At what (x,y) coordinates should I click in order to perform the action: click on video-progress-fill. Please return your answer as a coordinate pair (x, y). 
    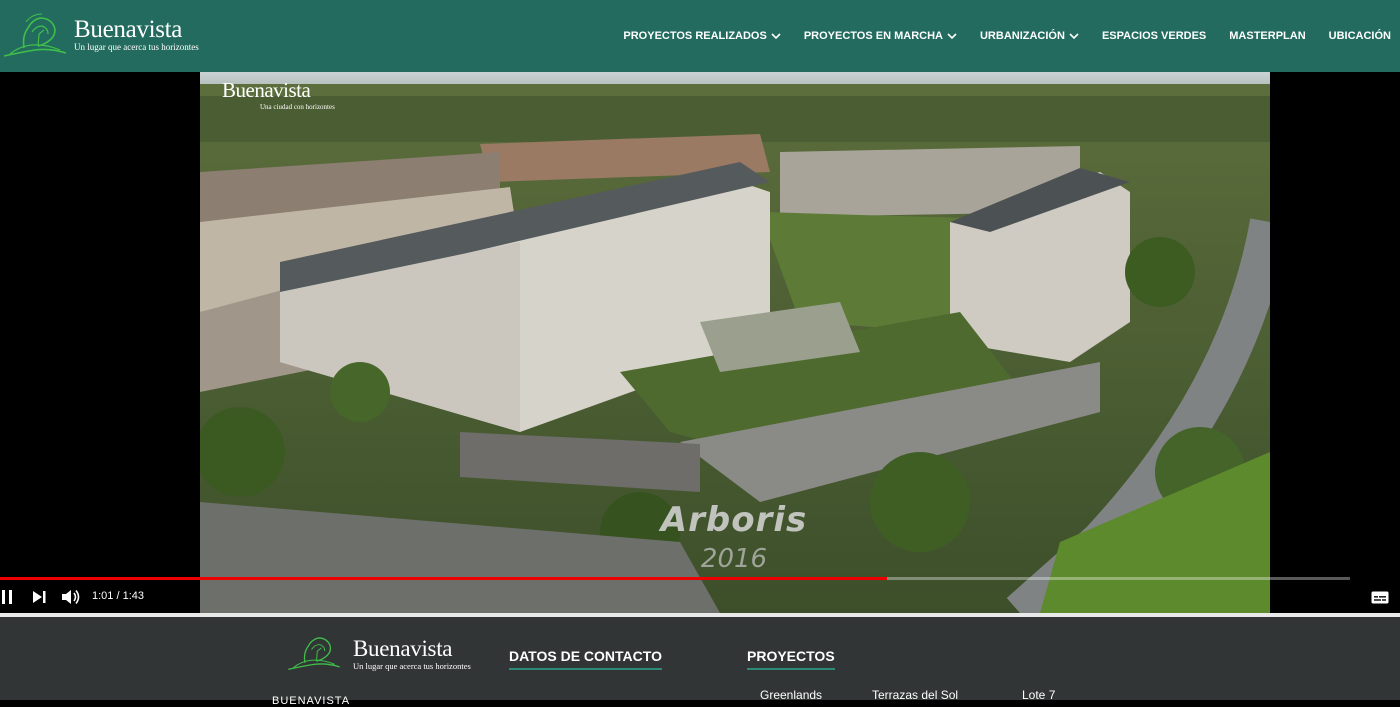
    Looking at the image, I should click on (443, 578).